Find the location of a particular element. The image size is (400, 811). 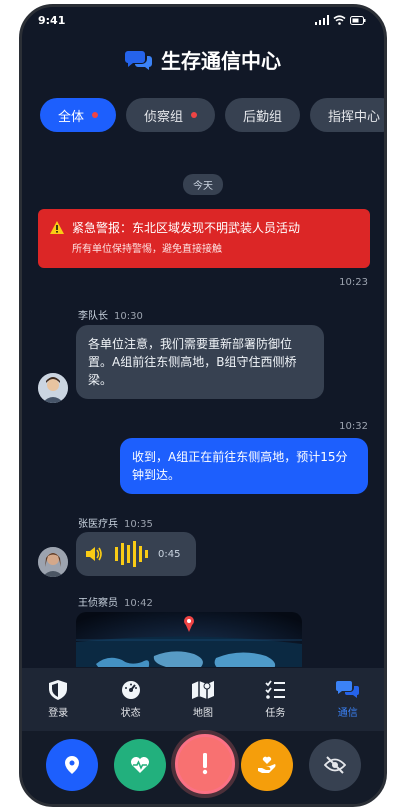

alert-subtitle: 所有单位保持警惕，避免直接接触 is located at coordinates (147, 249).